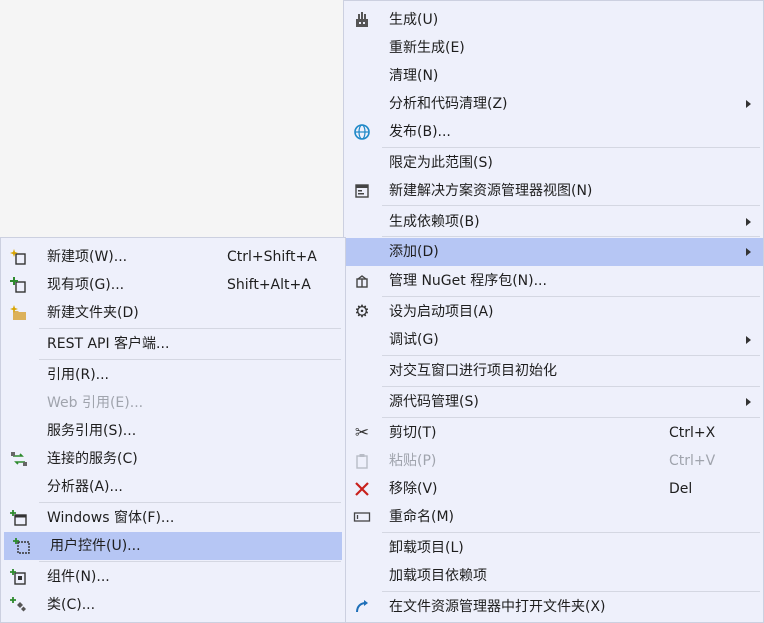 Image resolution: width=764 pixels, height=623 pixels. What do you see at coordinates (19, 518) in the screenshot?
I see `windows-form-icon` at bounding box center [19, 518].